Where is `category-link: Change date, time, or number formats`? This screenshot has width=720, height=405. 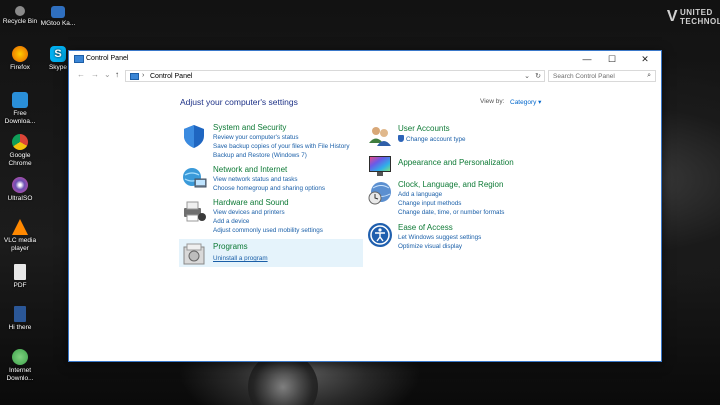
category-link: Change date, time, or number formats is located at coordinates (451, 212).